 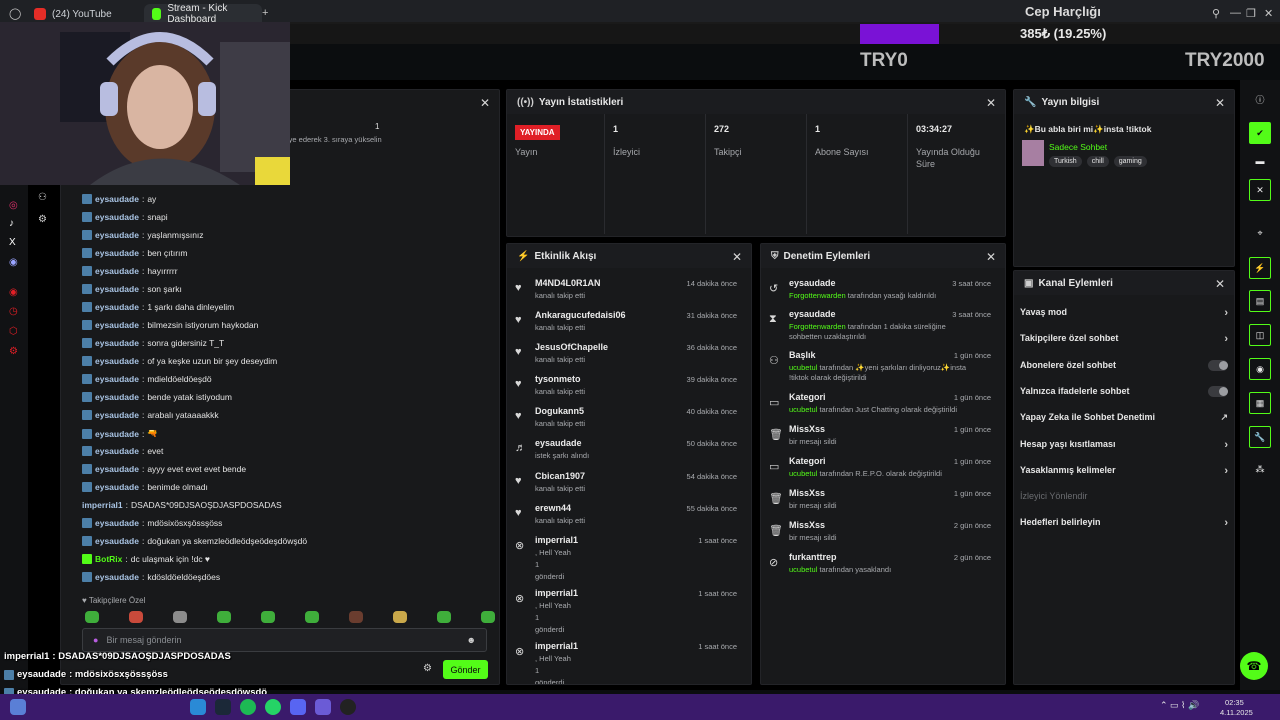 What do you see at coordinates (1124, 526) in the screenshot?
I see `channel-action: Hedefleri belirleyin ›` at bounding box center [1124, 526].